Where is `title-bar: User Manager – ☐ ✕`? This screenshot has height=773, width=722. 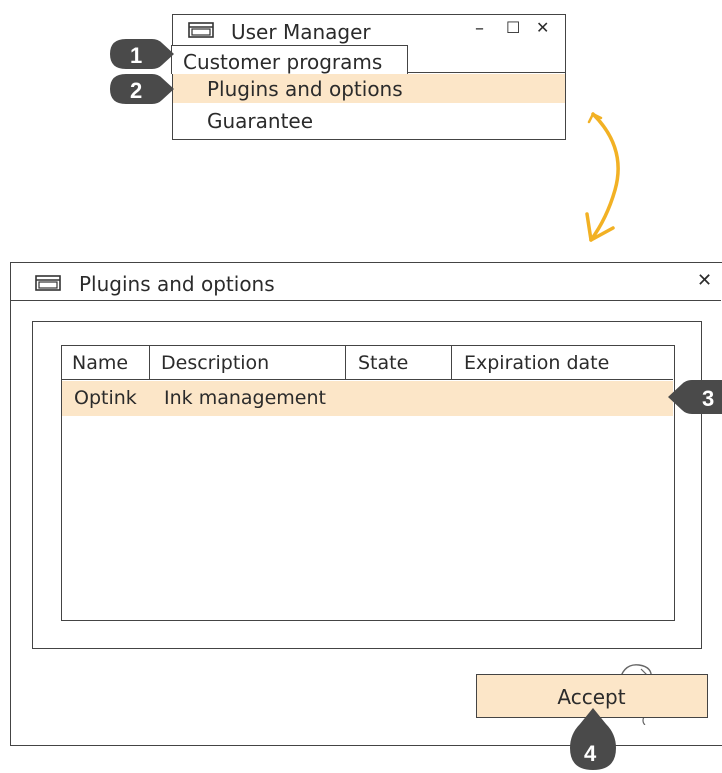 title-bar: User Manager – ☐ ✕ is located at coordinates (368, 30).